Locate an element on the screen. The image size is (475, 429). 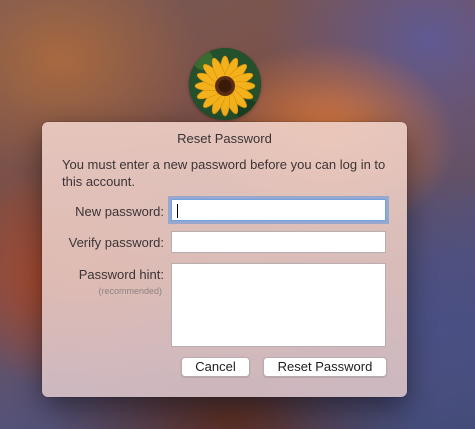
verify-password-input is located at coordinates (278, 242).